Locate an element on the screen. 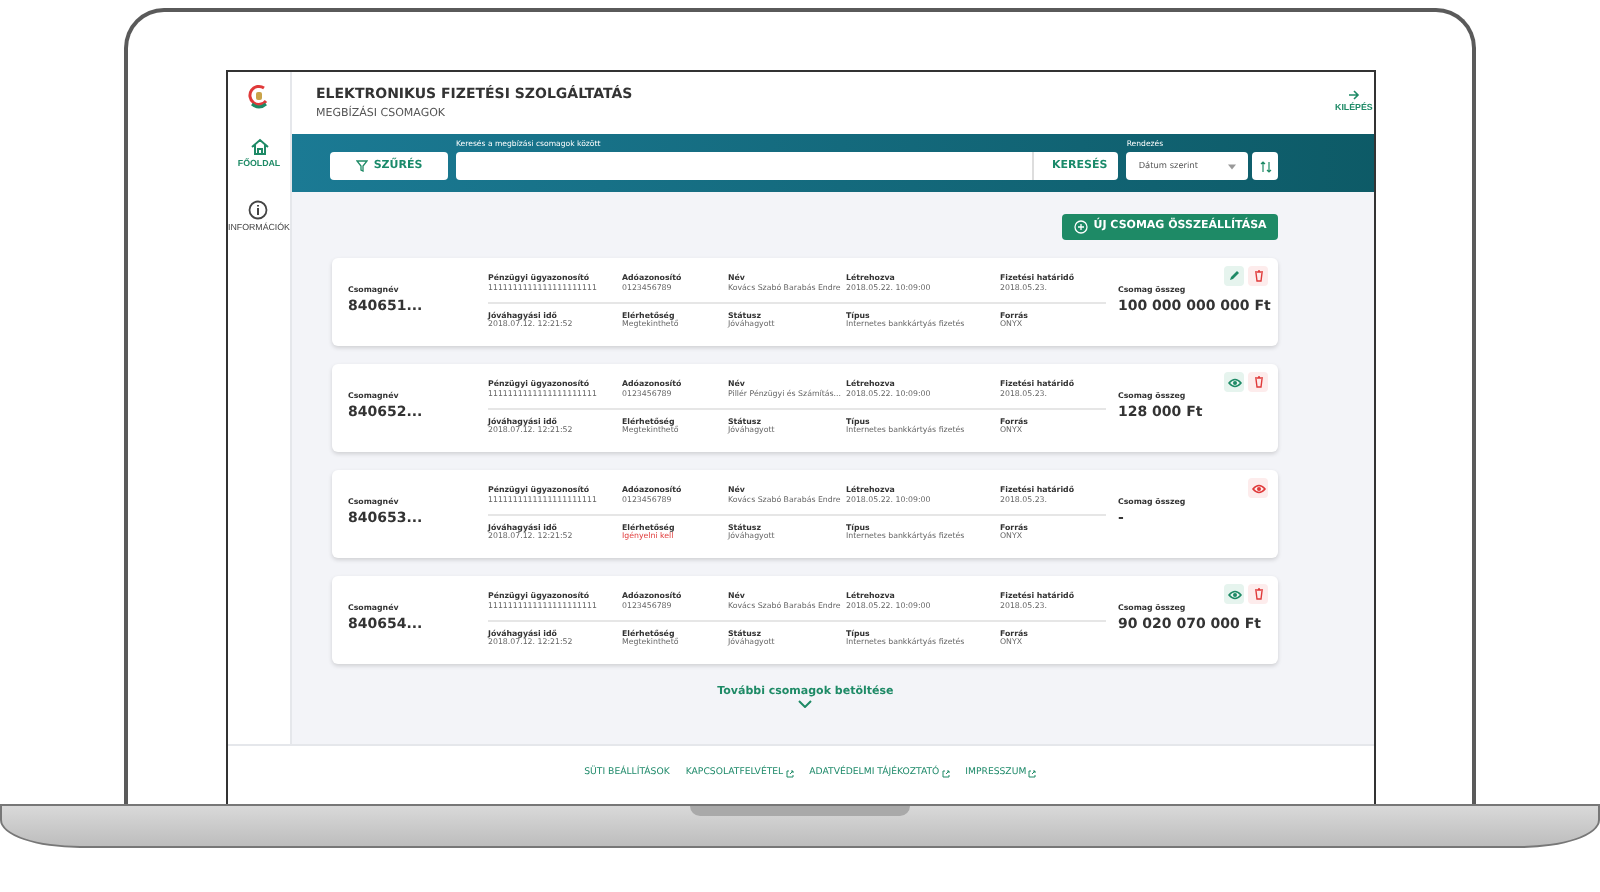 The height and width of the screenshot is (892, 1600). search-field is located at coordinates (744, 166).